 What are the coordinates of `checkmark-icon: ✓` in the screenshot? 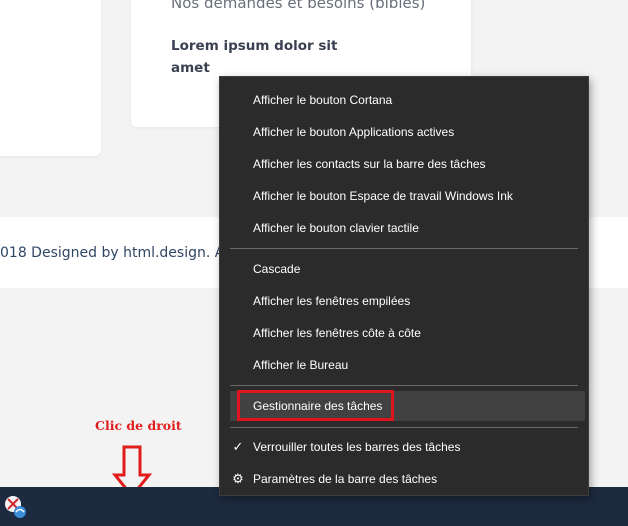 It's located at (238, 446).